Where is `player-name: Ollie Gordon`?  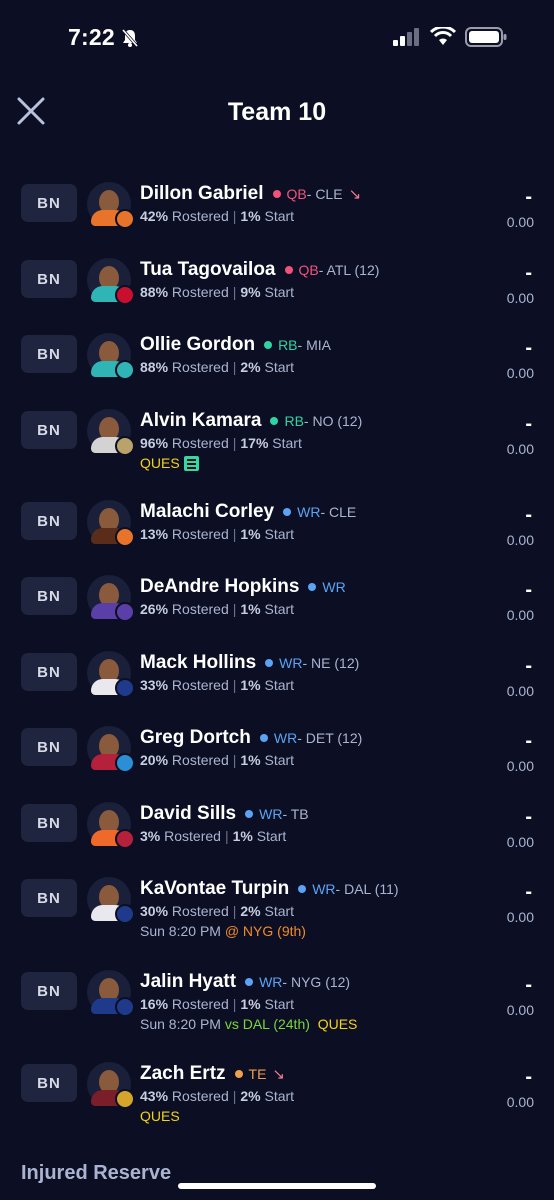
player-name: Ollie Gordon is located at coordinates (197, 345).